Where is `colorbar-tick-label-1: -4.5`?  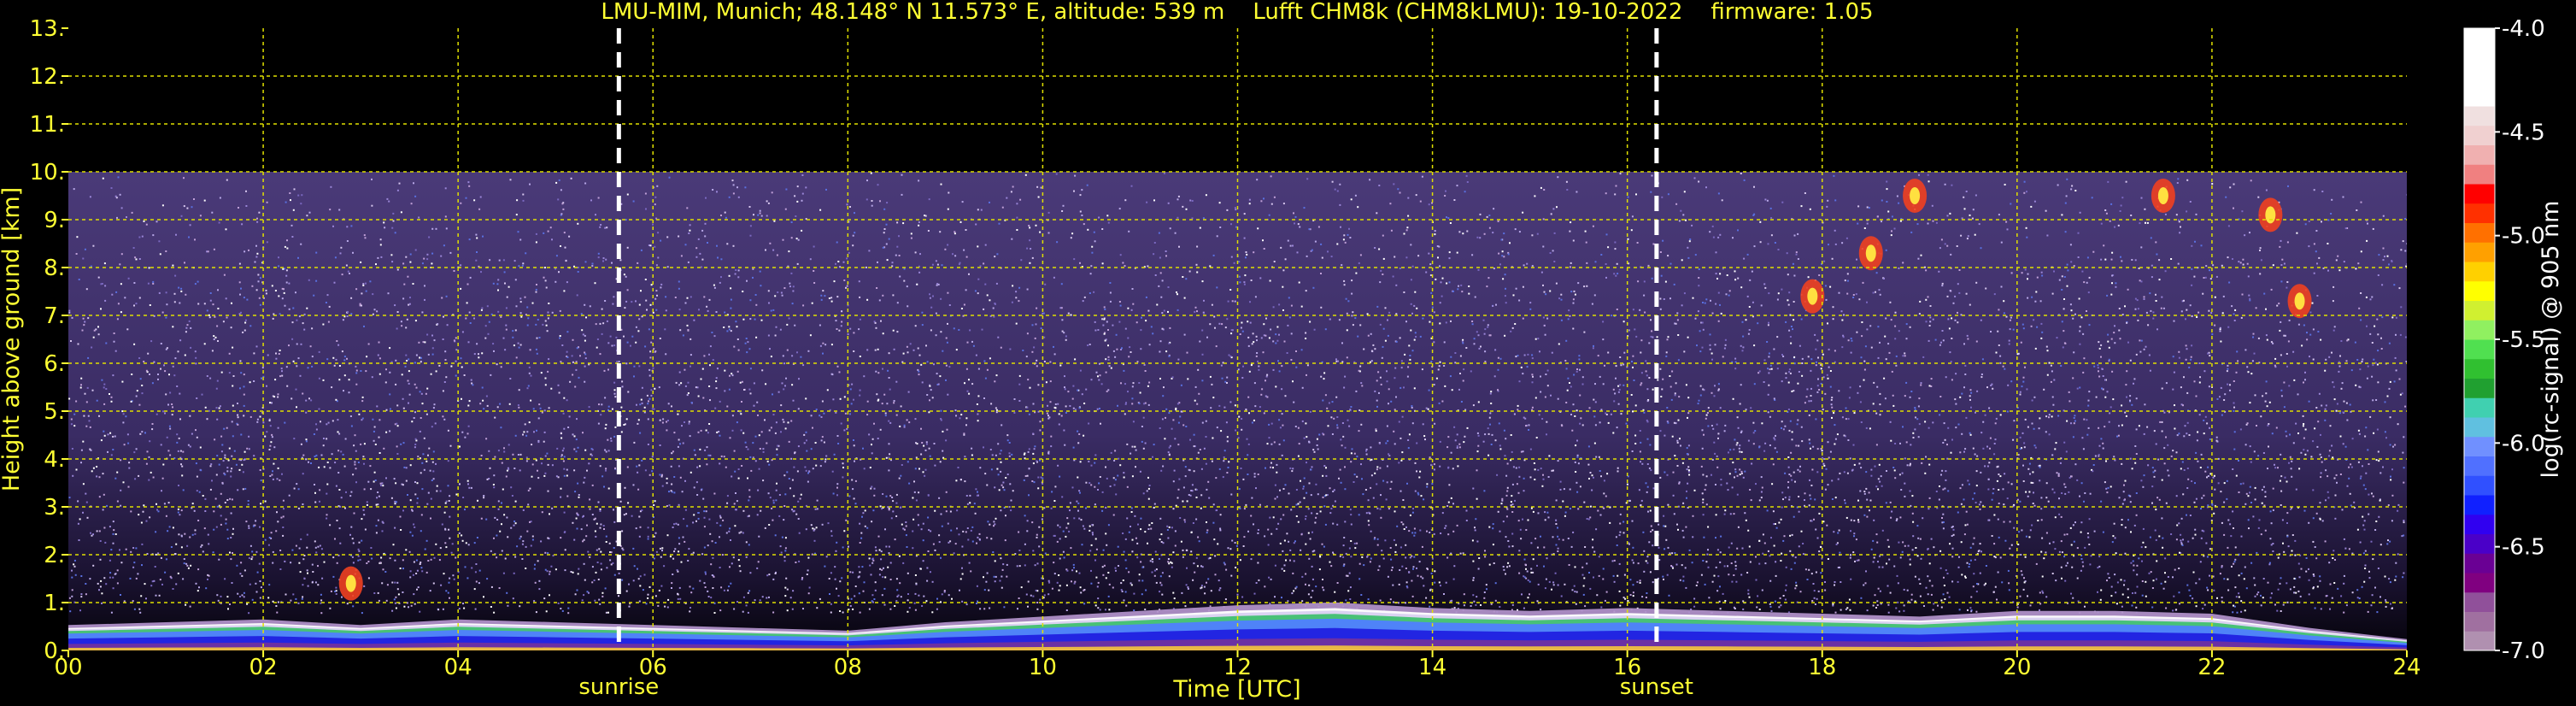 colorbar-tick-label-1: -4.5 is located at coordinates (2523, 132).